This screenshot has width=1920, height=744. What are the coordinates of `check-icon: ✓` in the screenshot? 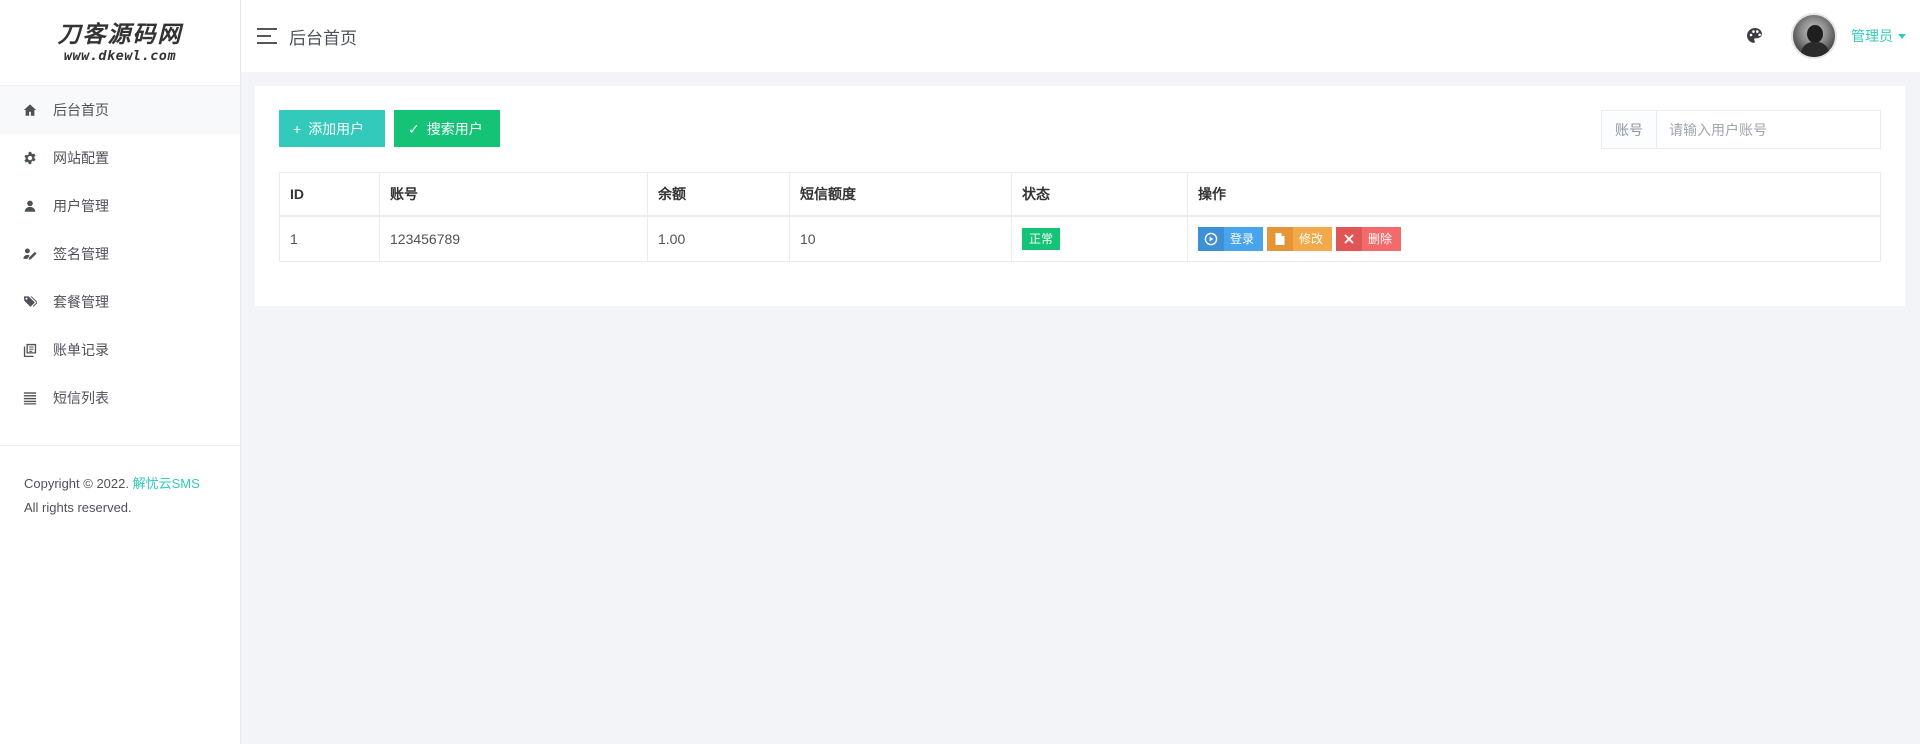 It's located at (414, 128).